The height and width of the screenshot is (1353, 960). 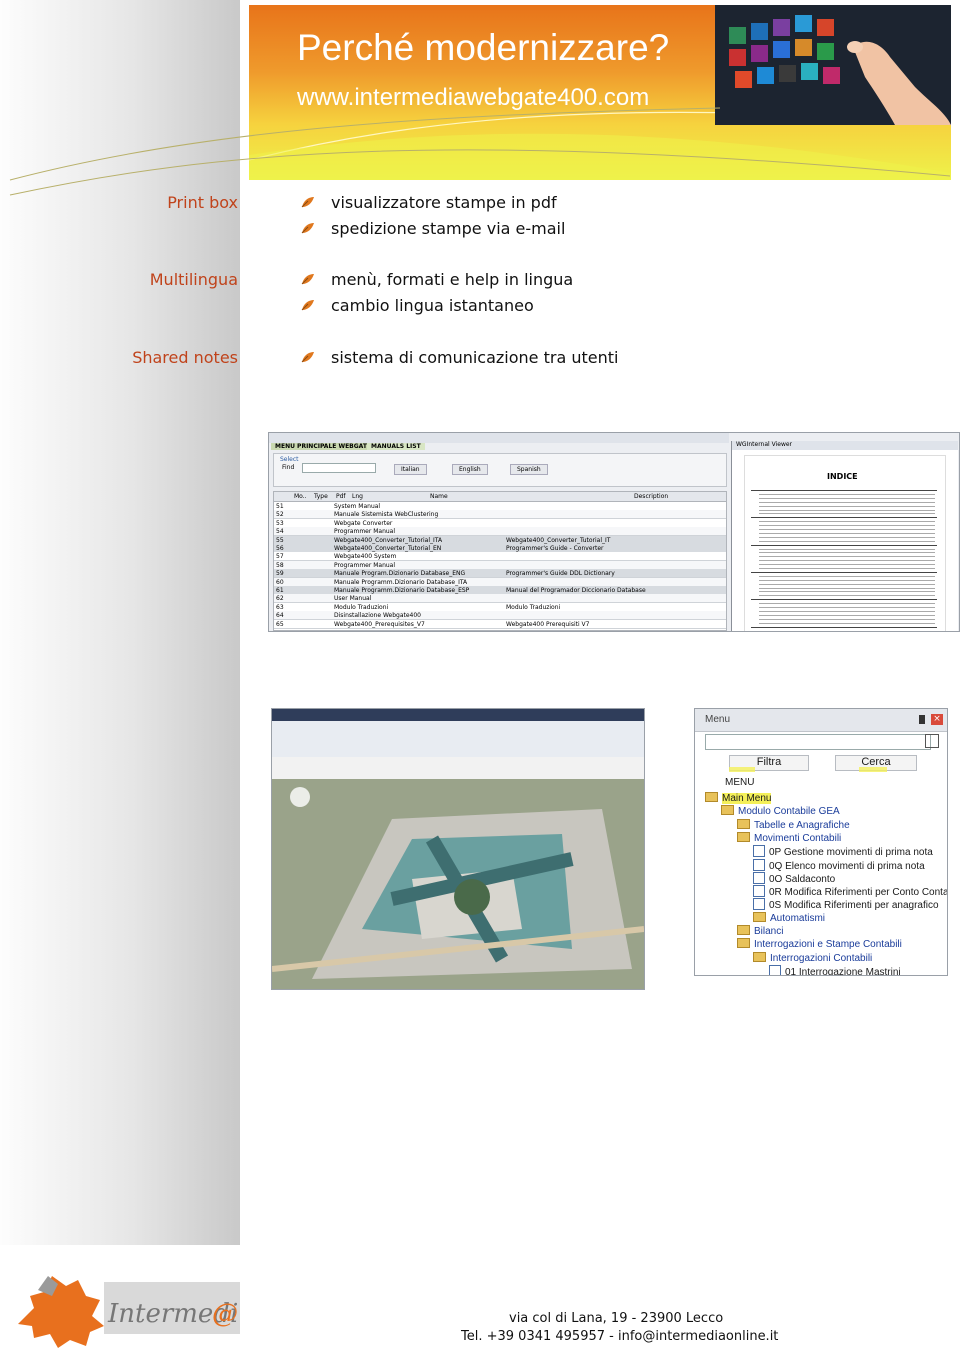 I want to click on row-number: 53, so click(x=280, y=523).